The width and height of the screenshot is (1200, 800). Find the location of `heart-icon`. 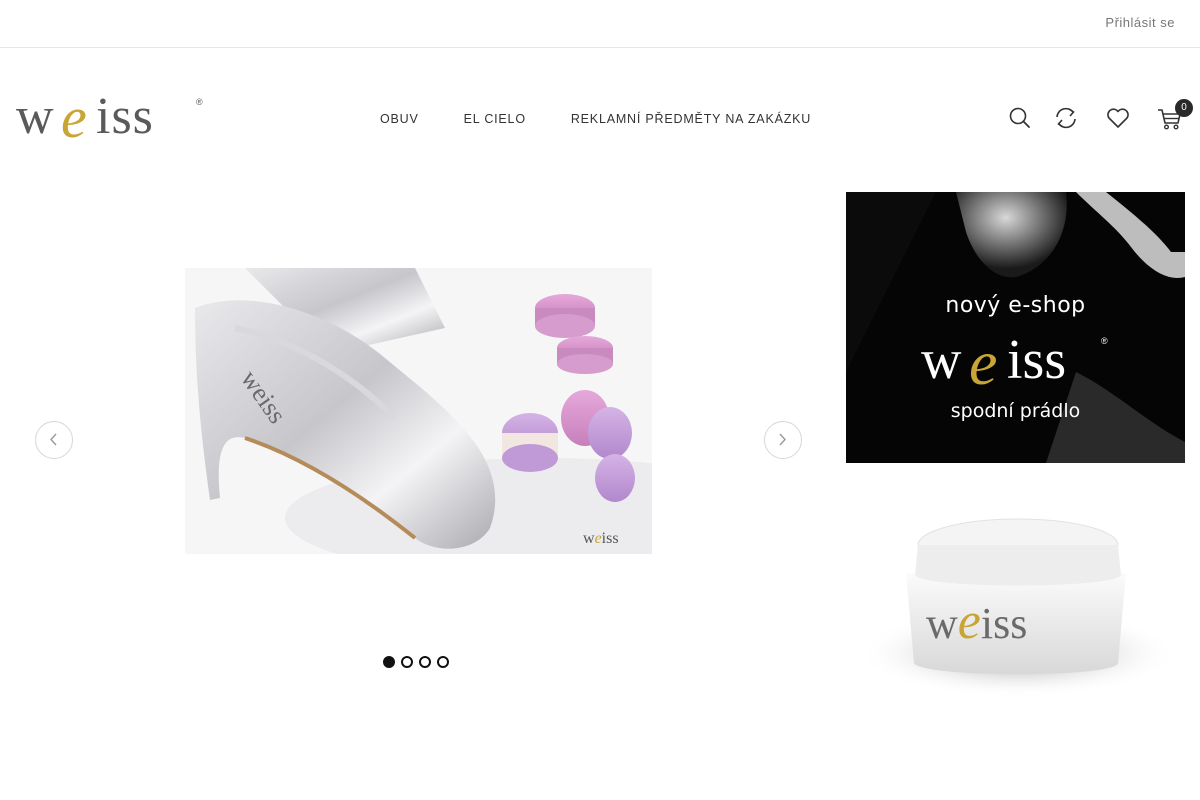

heart-icon is located at coordinates (1118, 118).